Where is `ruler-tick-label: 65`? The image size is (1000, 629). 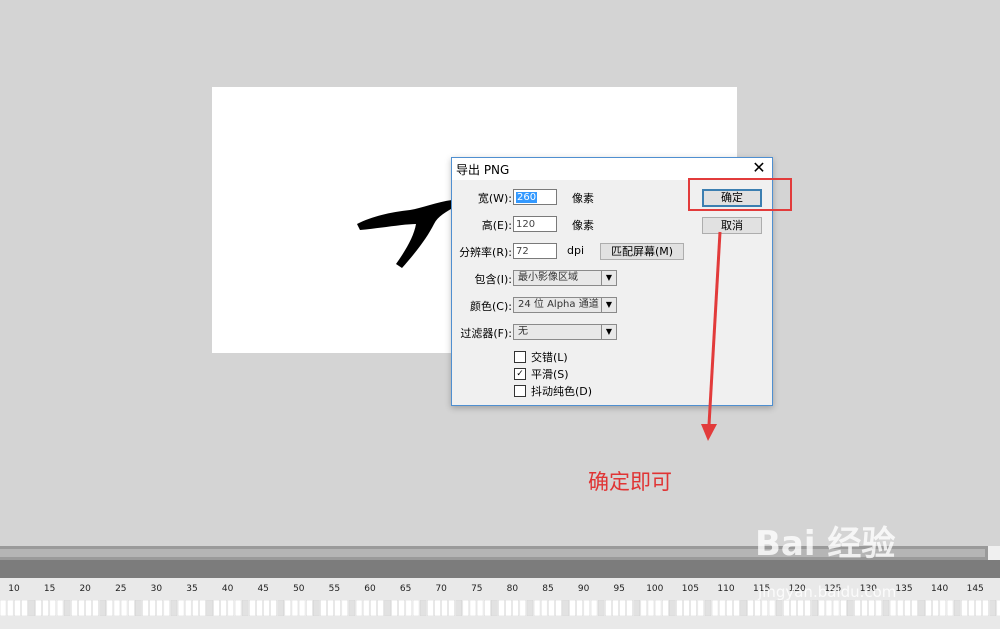
ruler-tick-label: 65 is located at coordinates (405, 589).